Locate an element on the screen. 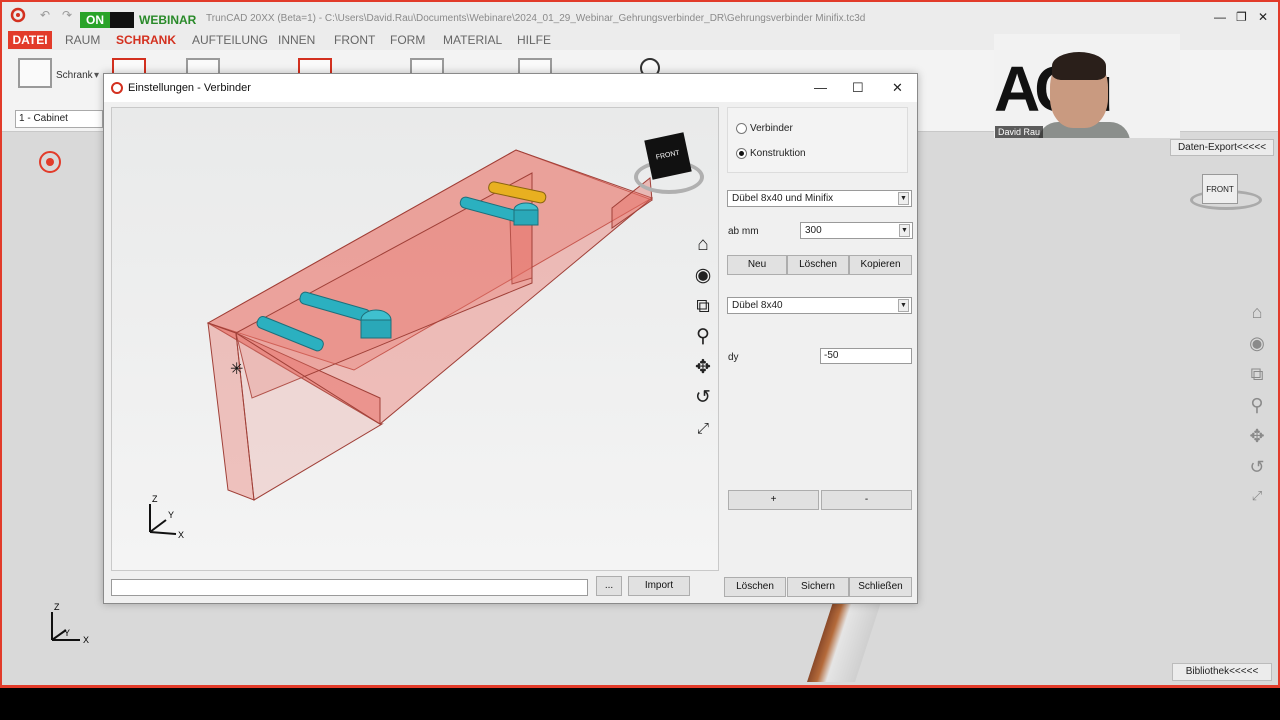 The height and width of the screenshot is (720, 1280). kopieren-button: Kopieren is located at coordinates (880, 265).